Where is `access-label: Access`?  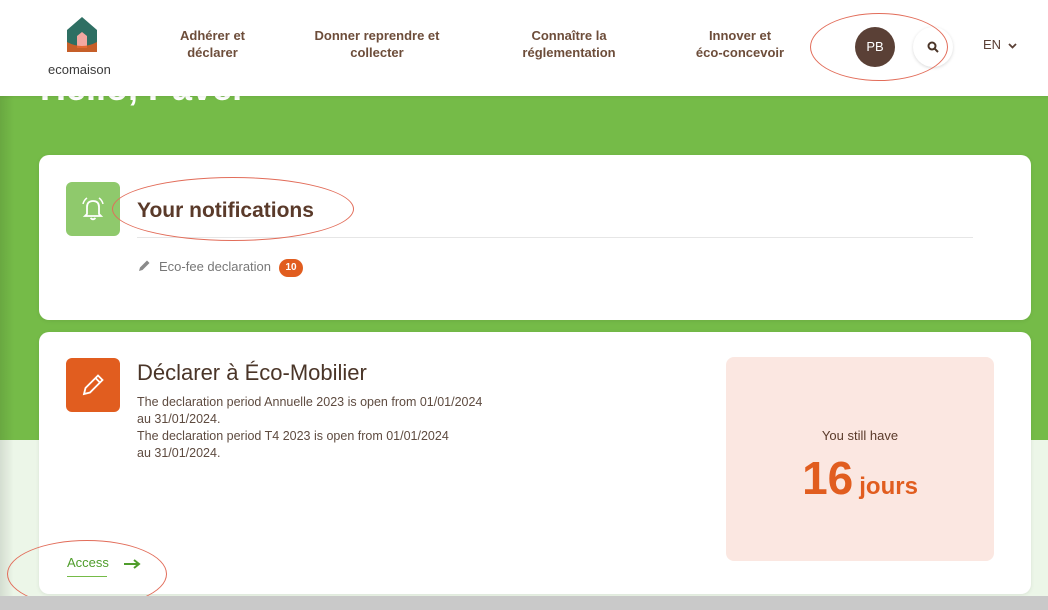
access-label: Access is located at coordinates (88, 562).